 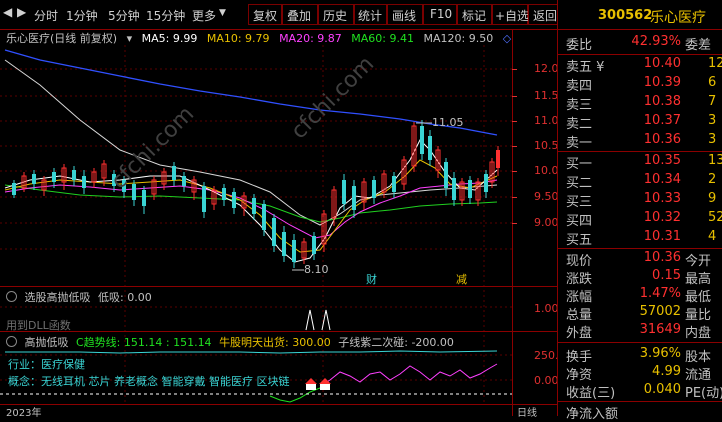 I want to click on ma120-label: MA120: 9.50, so click(x=458, y=38).